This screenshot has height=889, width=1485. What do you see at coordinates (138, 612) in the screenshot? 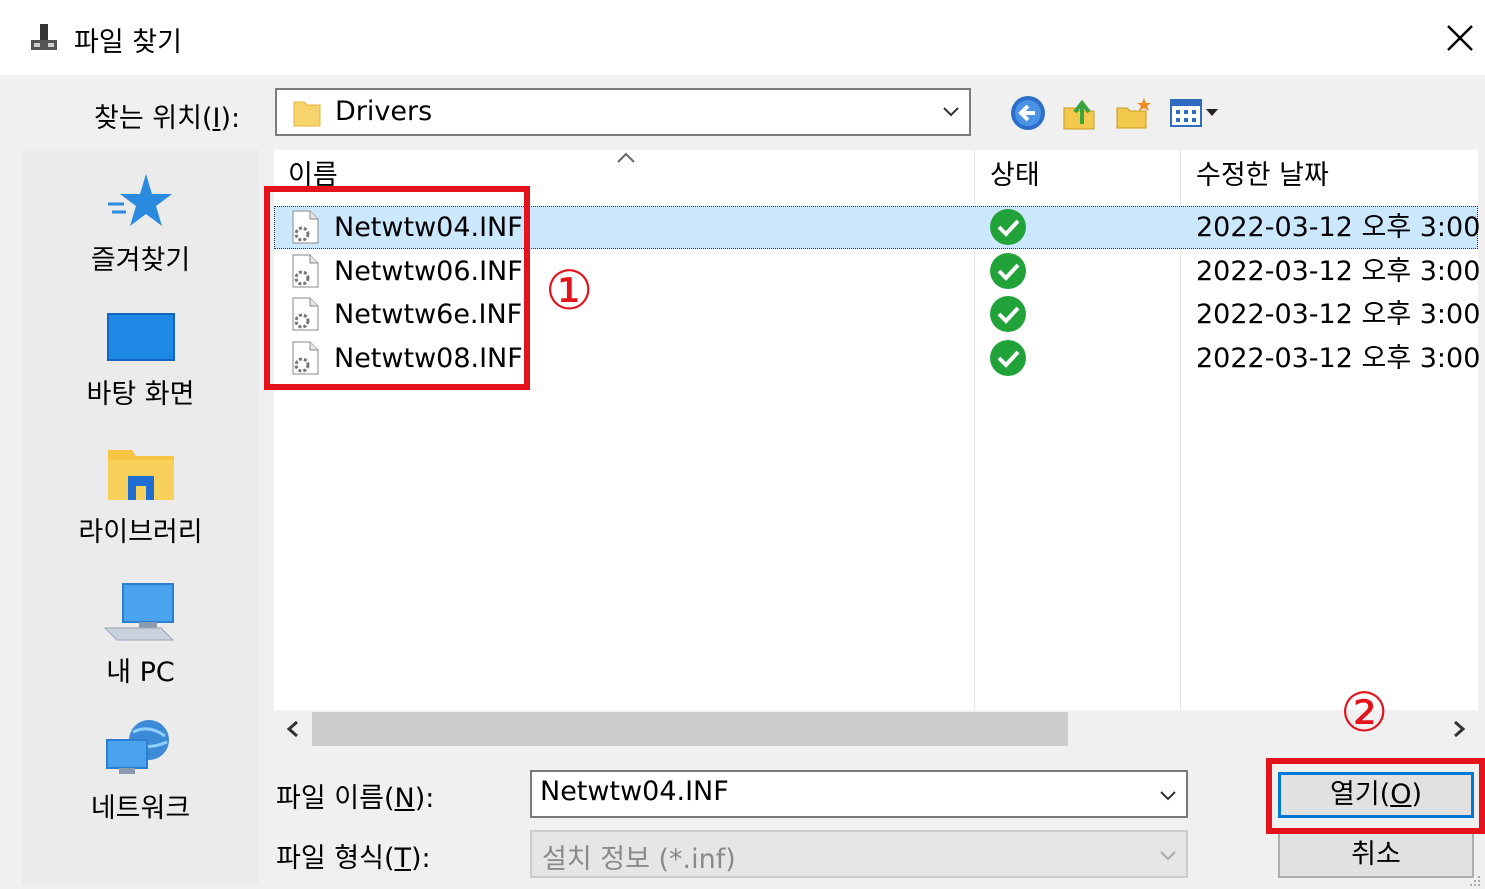
I see `computer-icon` at bounding box center [138, 612].